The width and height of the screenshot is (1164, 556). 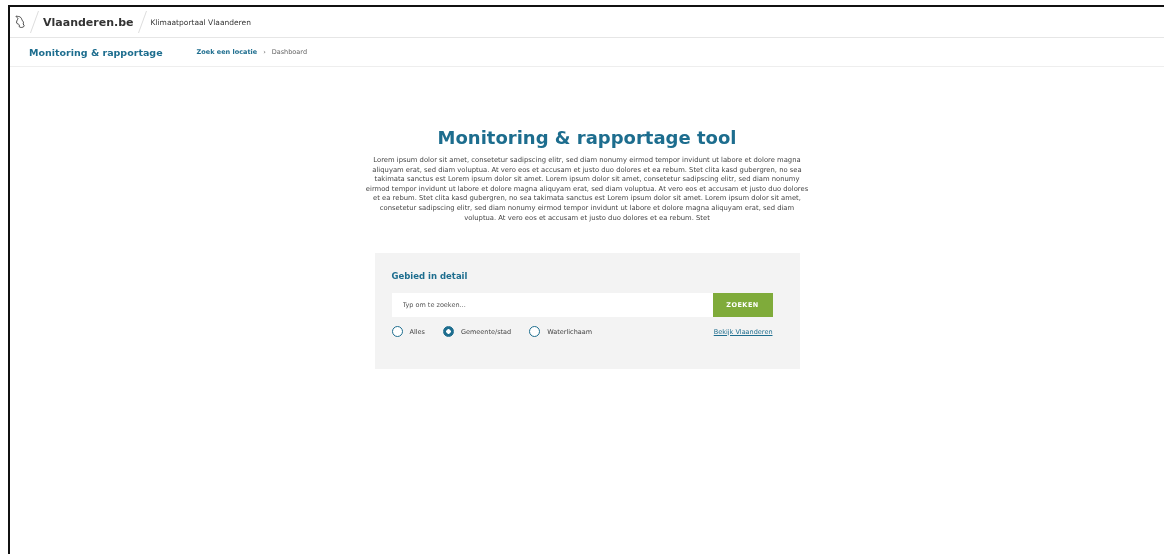 What do you see at coordinates (587, 137) in the screenshot?
I see `page-title: Monitoring & rapportage tool` at bounding box center [587, 137].